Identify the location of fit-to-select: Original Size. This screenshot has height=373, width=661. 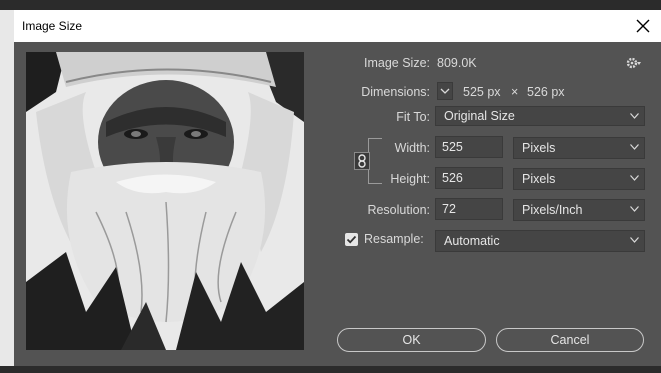
(540, 116).